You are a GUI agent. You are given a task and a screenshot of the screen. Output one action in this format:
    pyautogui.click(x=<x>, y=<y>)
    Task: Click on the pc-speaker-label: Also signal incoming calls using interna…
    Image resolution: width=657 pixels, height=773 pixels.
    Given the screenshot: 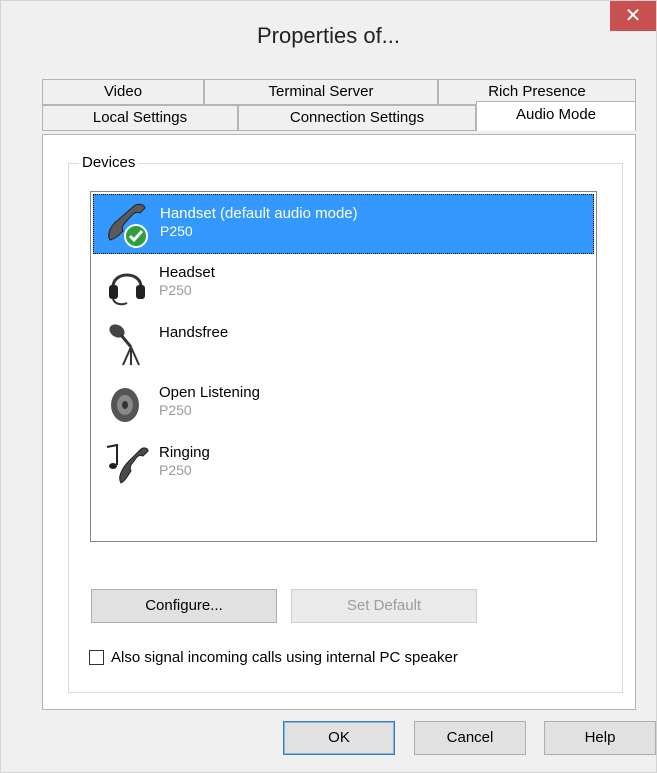 What is the action you would take?
    pyautogui.click(x=284, y=657)
    